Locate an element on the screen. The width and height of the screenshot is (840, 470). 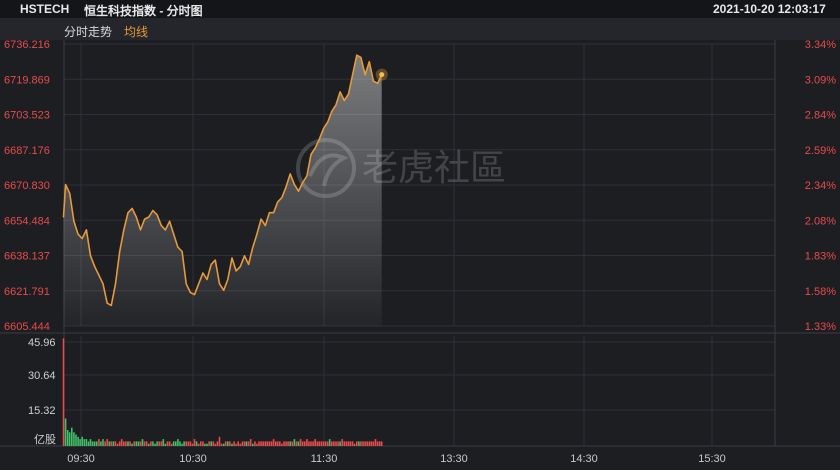
percent-axis-label: 1.83% is located at coordinates (820, 257).